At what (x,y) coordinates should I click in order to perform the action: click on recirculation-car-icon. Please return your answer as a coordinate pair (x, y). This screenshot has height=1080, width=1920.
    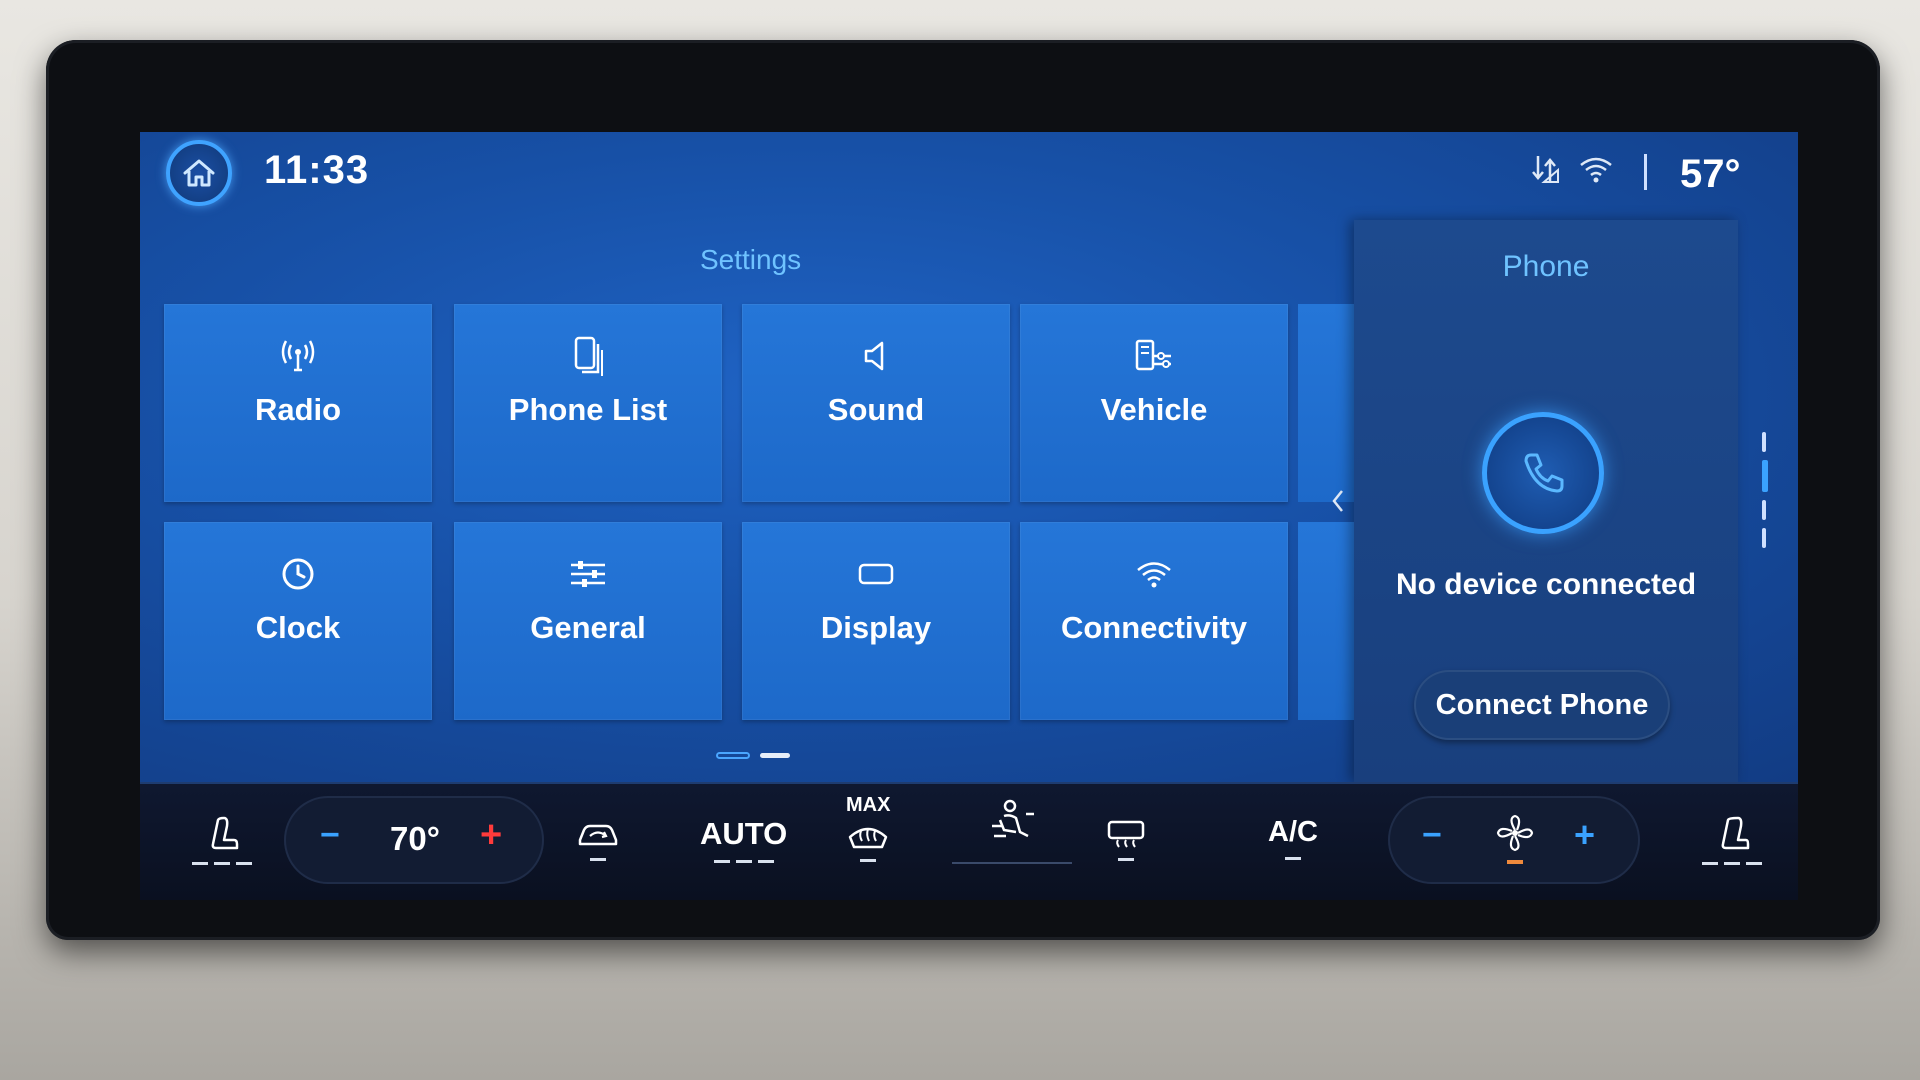
    Looking at the image, I should click on (598, 835).